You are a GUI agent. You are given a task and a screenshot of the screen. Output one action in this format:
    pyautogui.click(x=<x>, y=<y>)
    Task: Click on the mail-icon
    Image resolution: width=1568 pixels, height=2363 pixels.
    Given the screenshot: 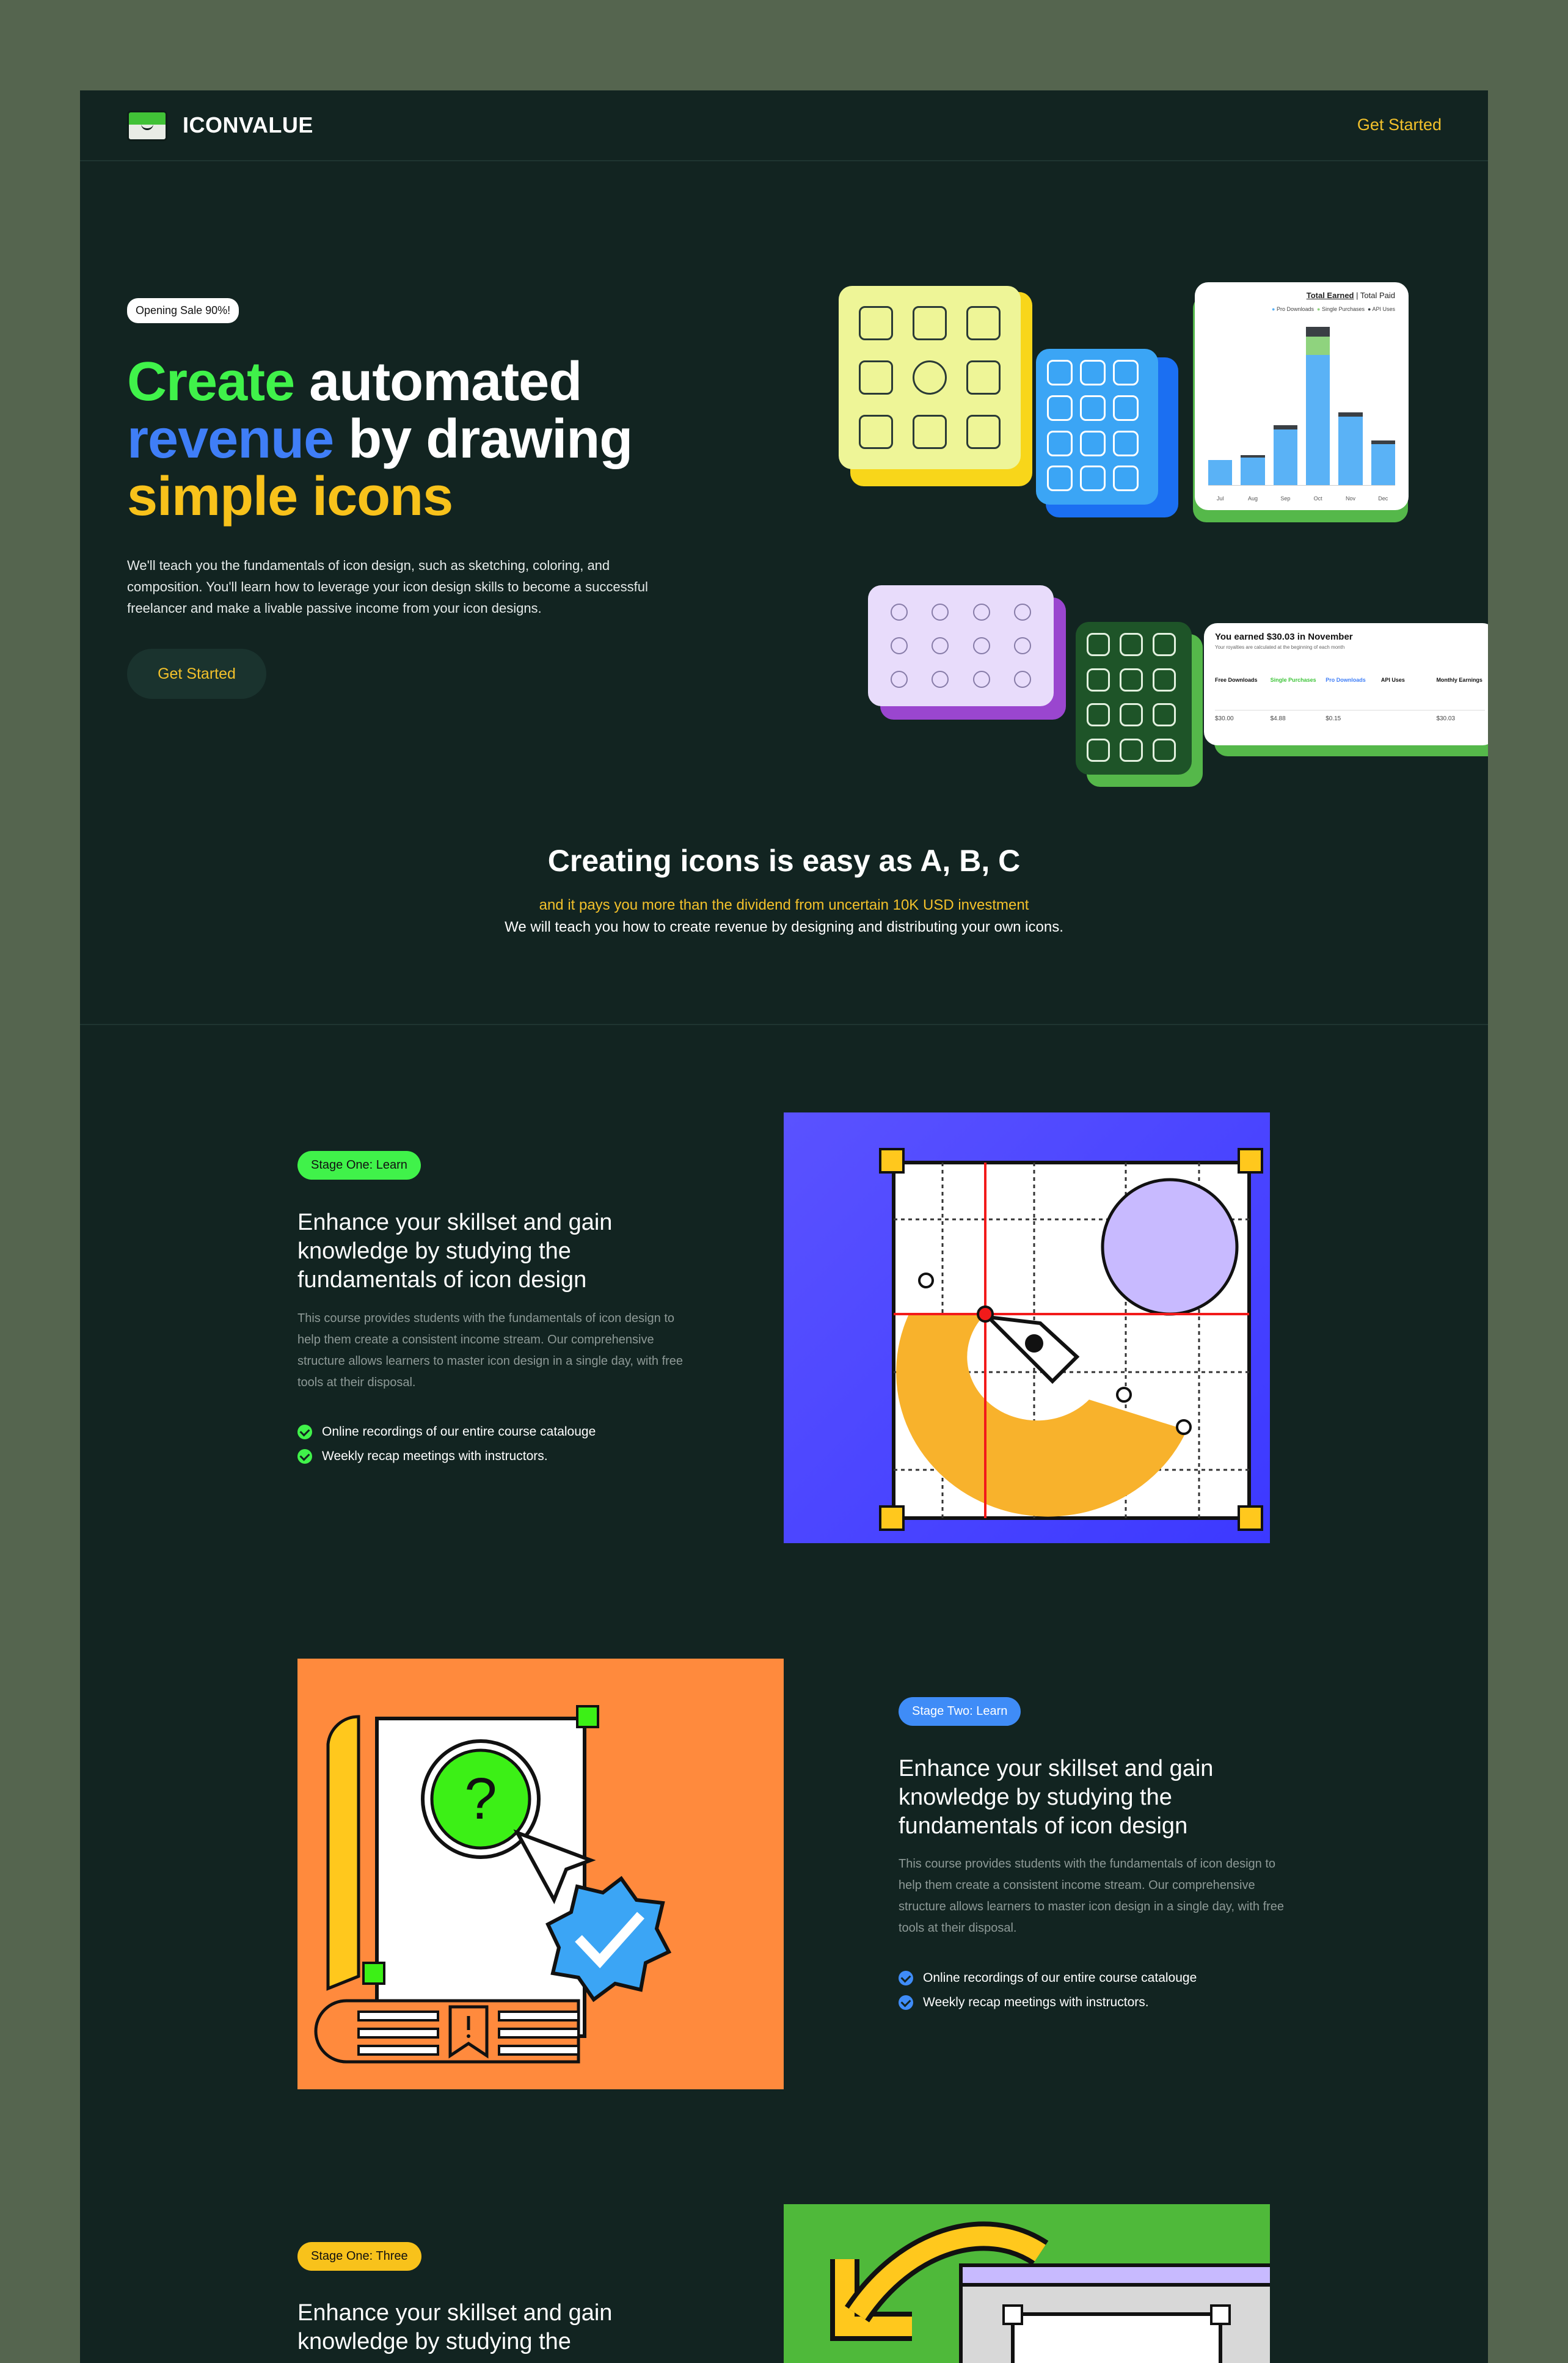 What is the action you would take?
    pyautogui.click(x=899, y=679)
    